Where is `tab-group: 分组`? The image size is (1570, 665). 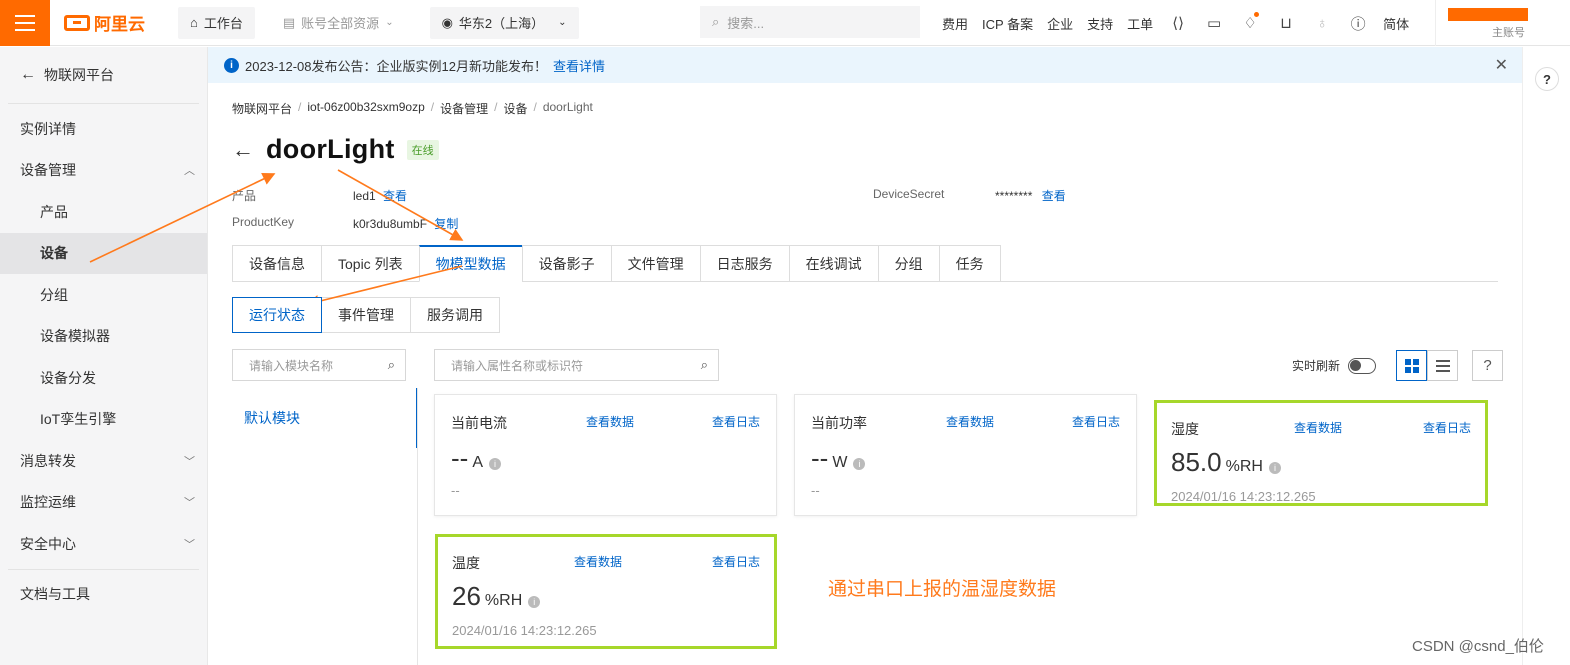 tab-group: 分组 is located at coordinates (908, 263).